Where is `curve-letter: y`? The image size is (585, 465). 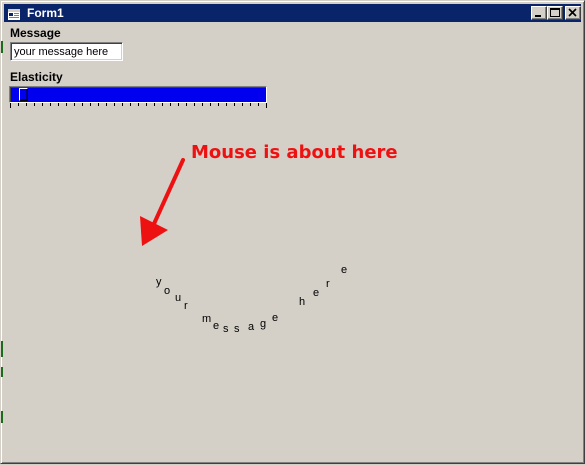 curve-letter: y is located at coordinates (159, 282).